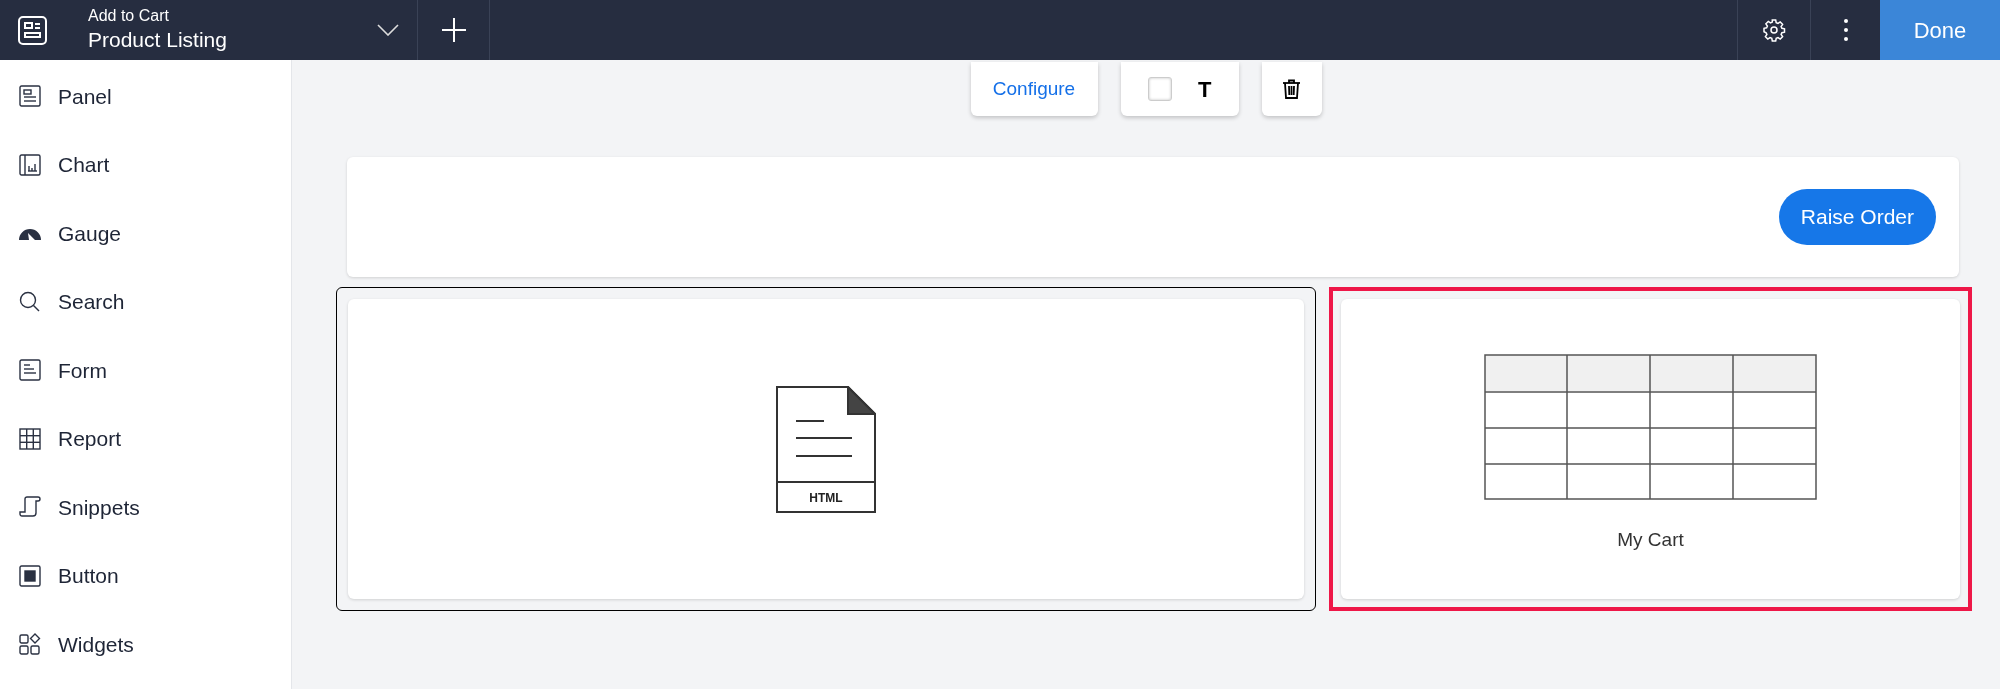 Image resolution: width=2000 pixels, height=689 pixels. What do you see at coordinates (145, 507) in the screenshot?
I see `sidebar-item: Snippets` at bounding box center [145, 507].